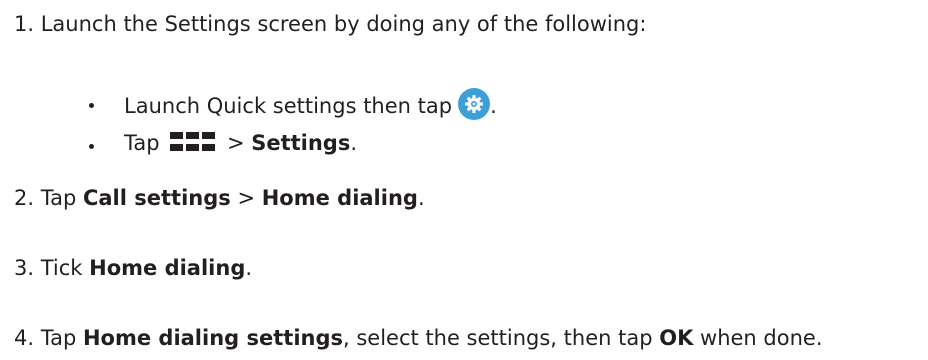 The image size is (928, 360). I want to click on bullet-text-pre: Tap, so click(142, 143).